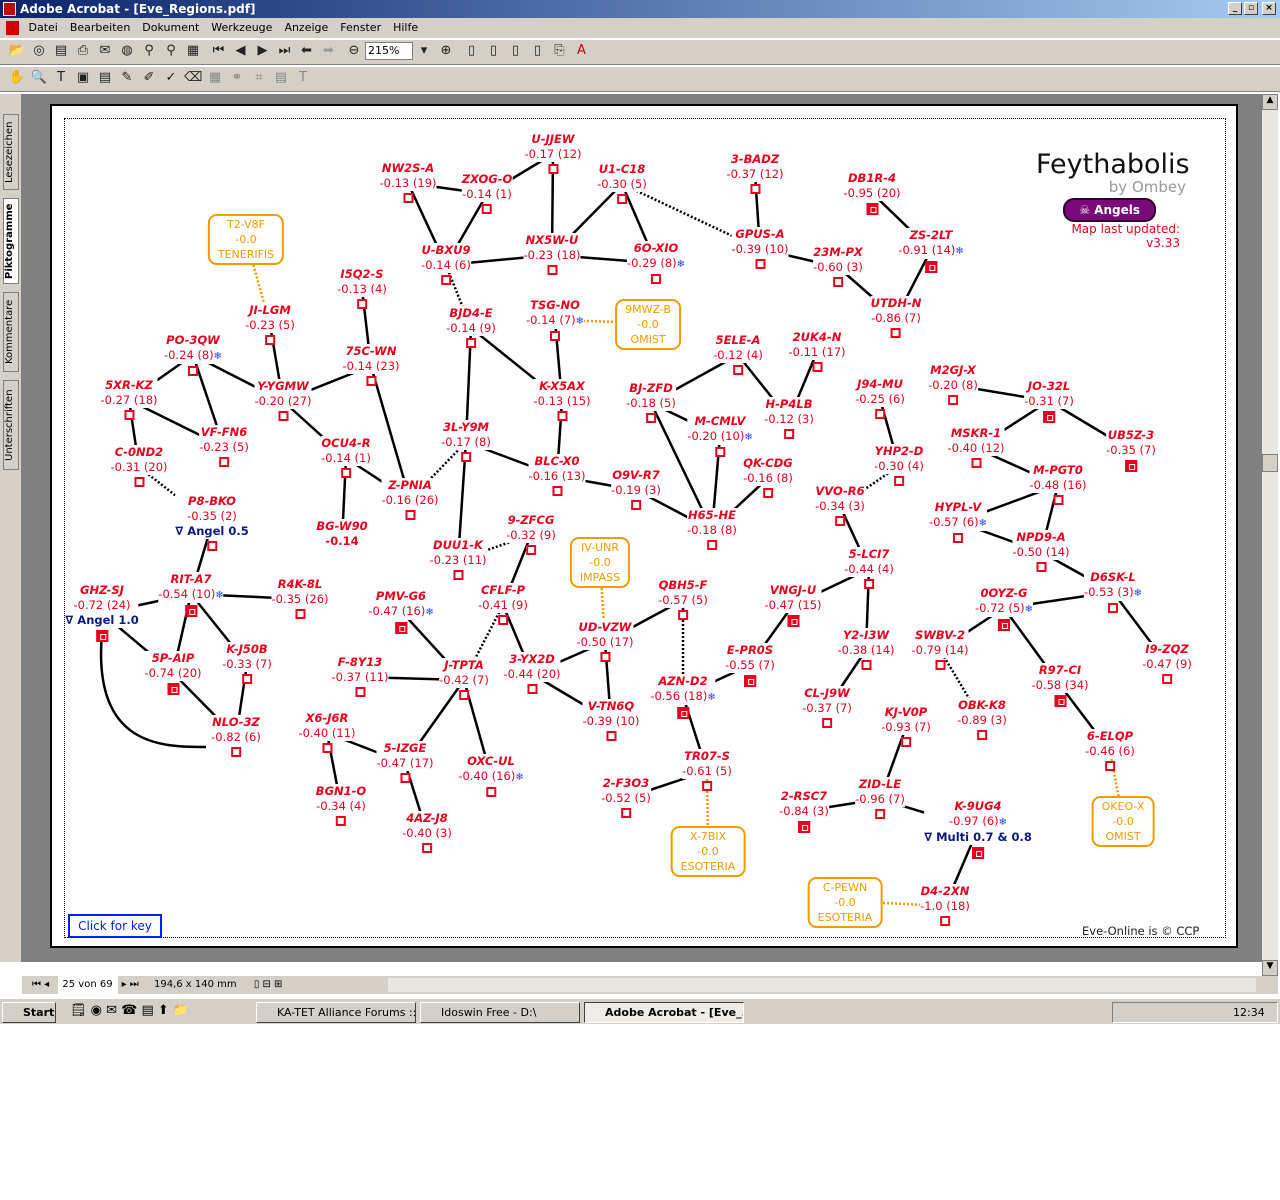  What do you see at coordinates (1004, 608) in the screenshot?
I see `system-node: 0OYZ-G -0.72 (5)❄` at bounding box center [1004, 608].